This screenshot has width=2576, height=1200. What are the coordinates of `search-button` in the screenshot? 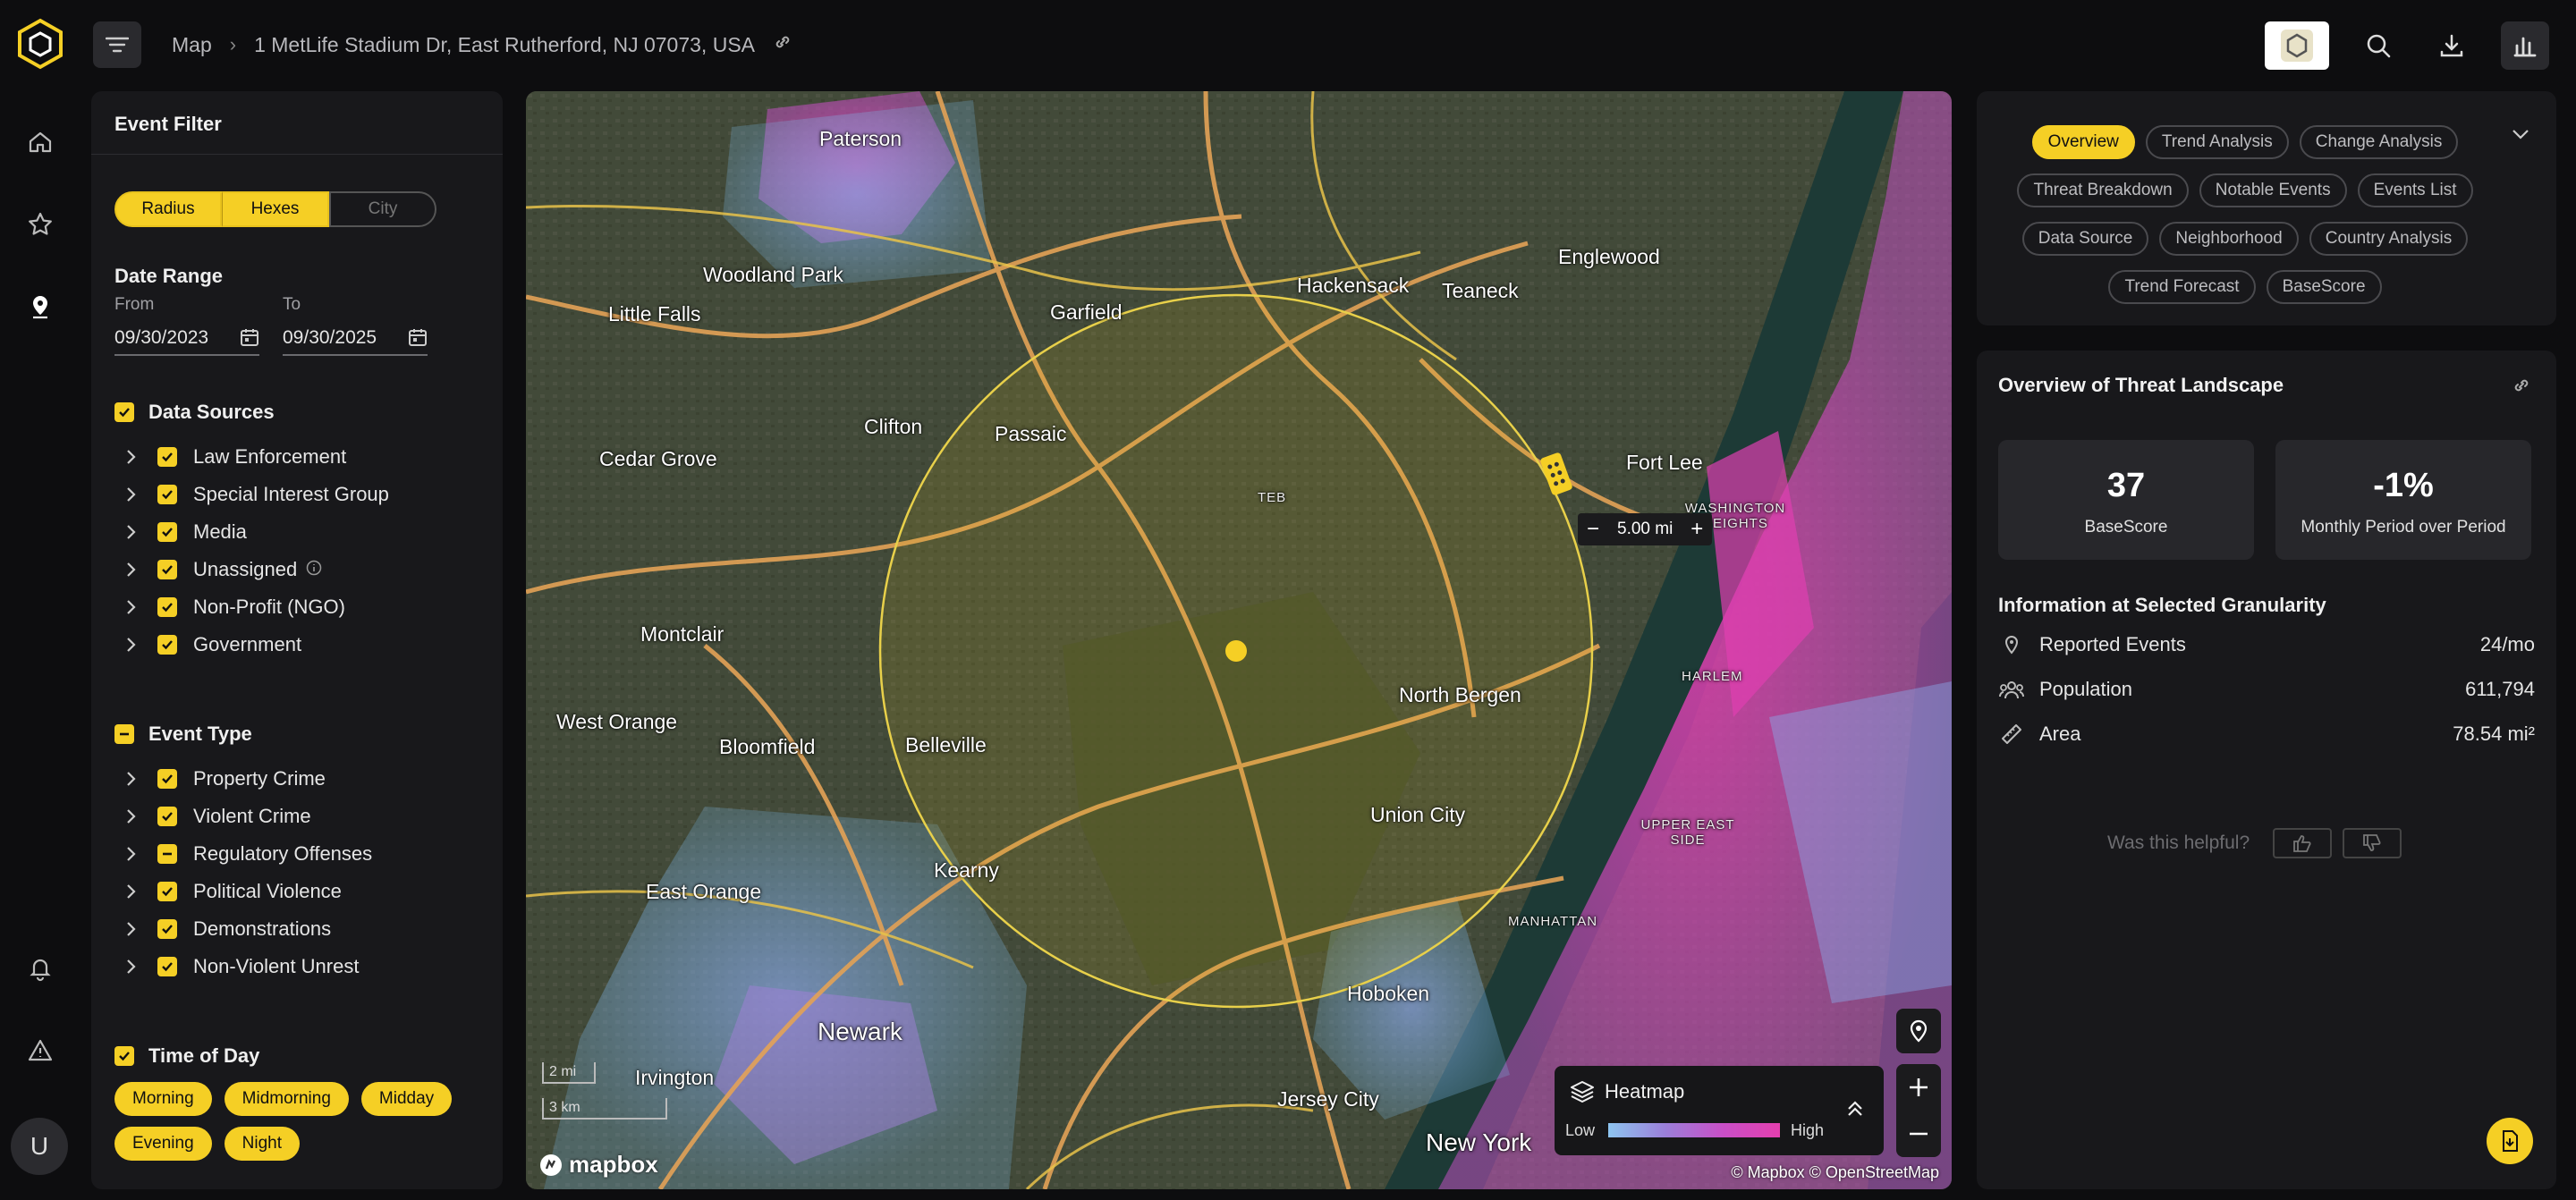 It's located at (2378, 46).